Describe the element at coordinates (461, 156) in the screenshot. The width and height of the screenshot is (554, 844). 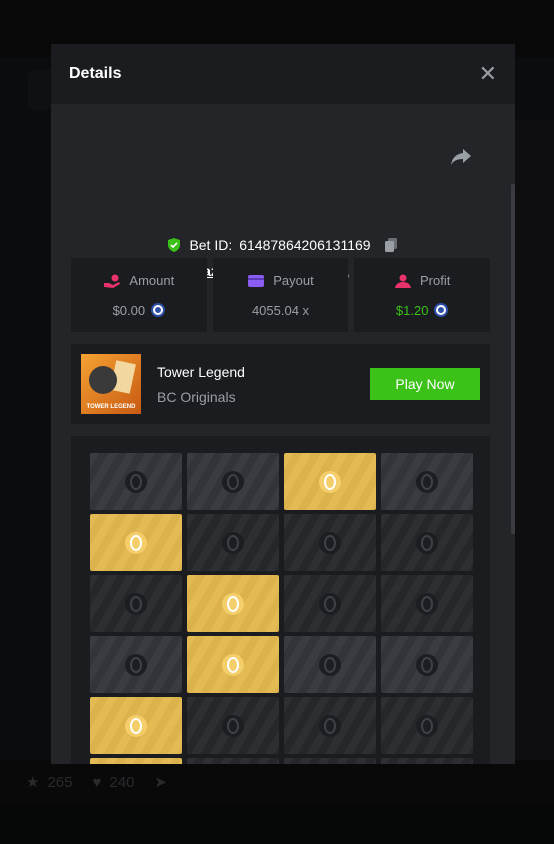
I see `share-icon` at that location.